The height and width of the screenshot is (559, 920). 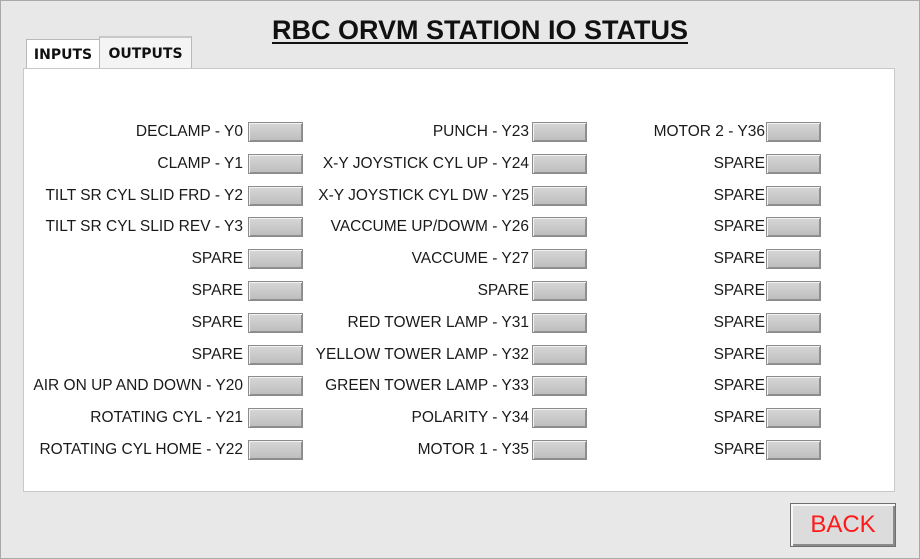 I want to click on io-row: MOTOR 2 - Y36, so click(x=411, y=136).